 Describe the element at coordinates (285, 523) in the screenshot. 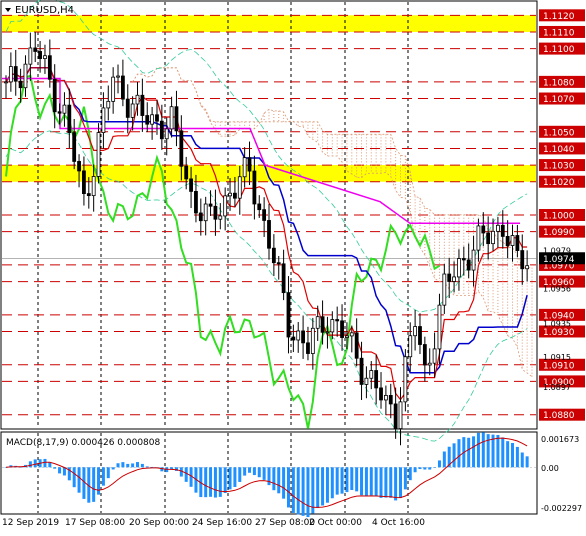

I see `time-tick-label: 27 Sep 08:00` at that location.